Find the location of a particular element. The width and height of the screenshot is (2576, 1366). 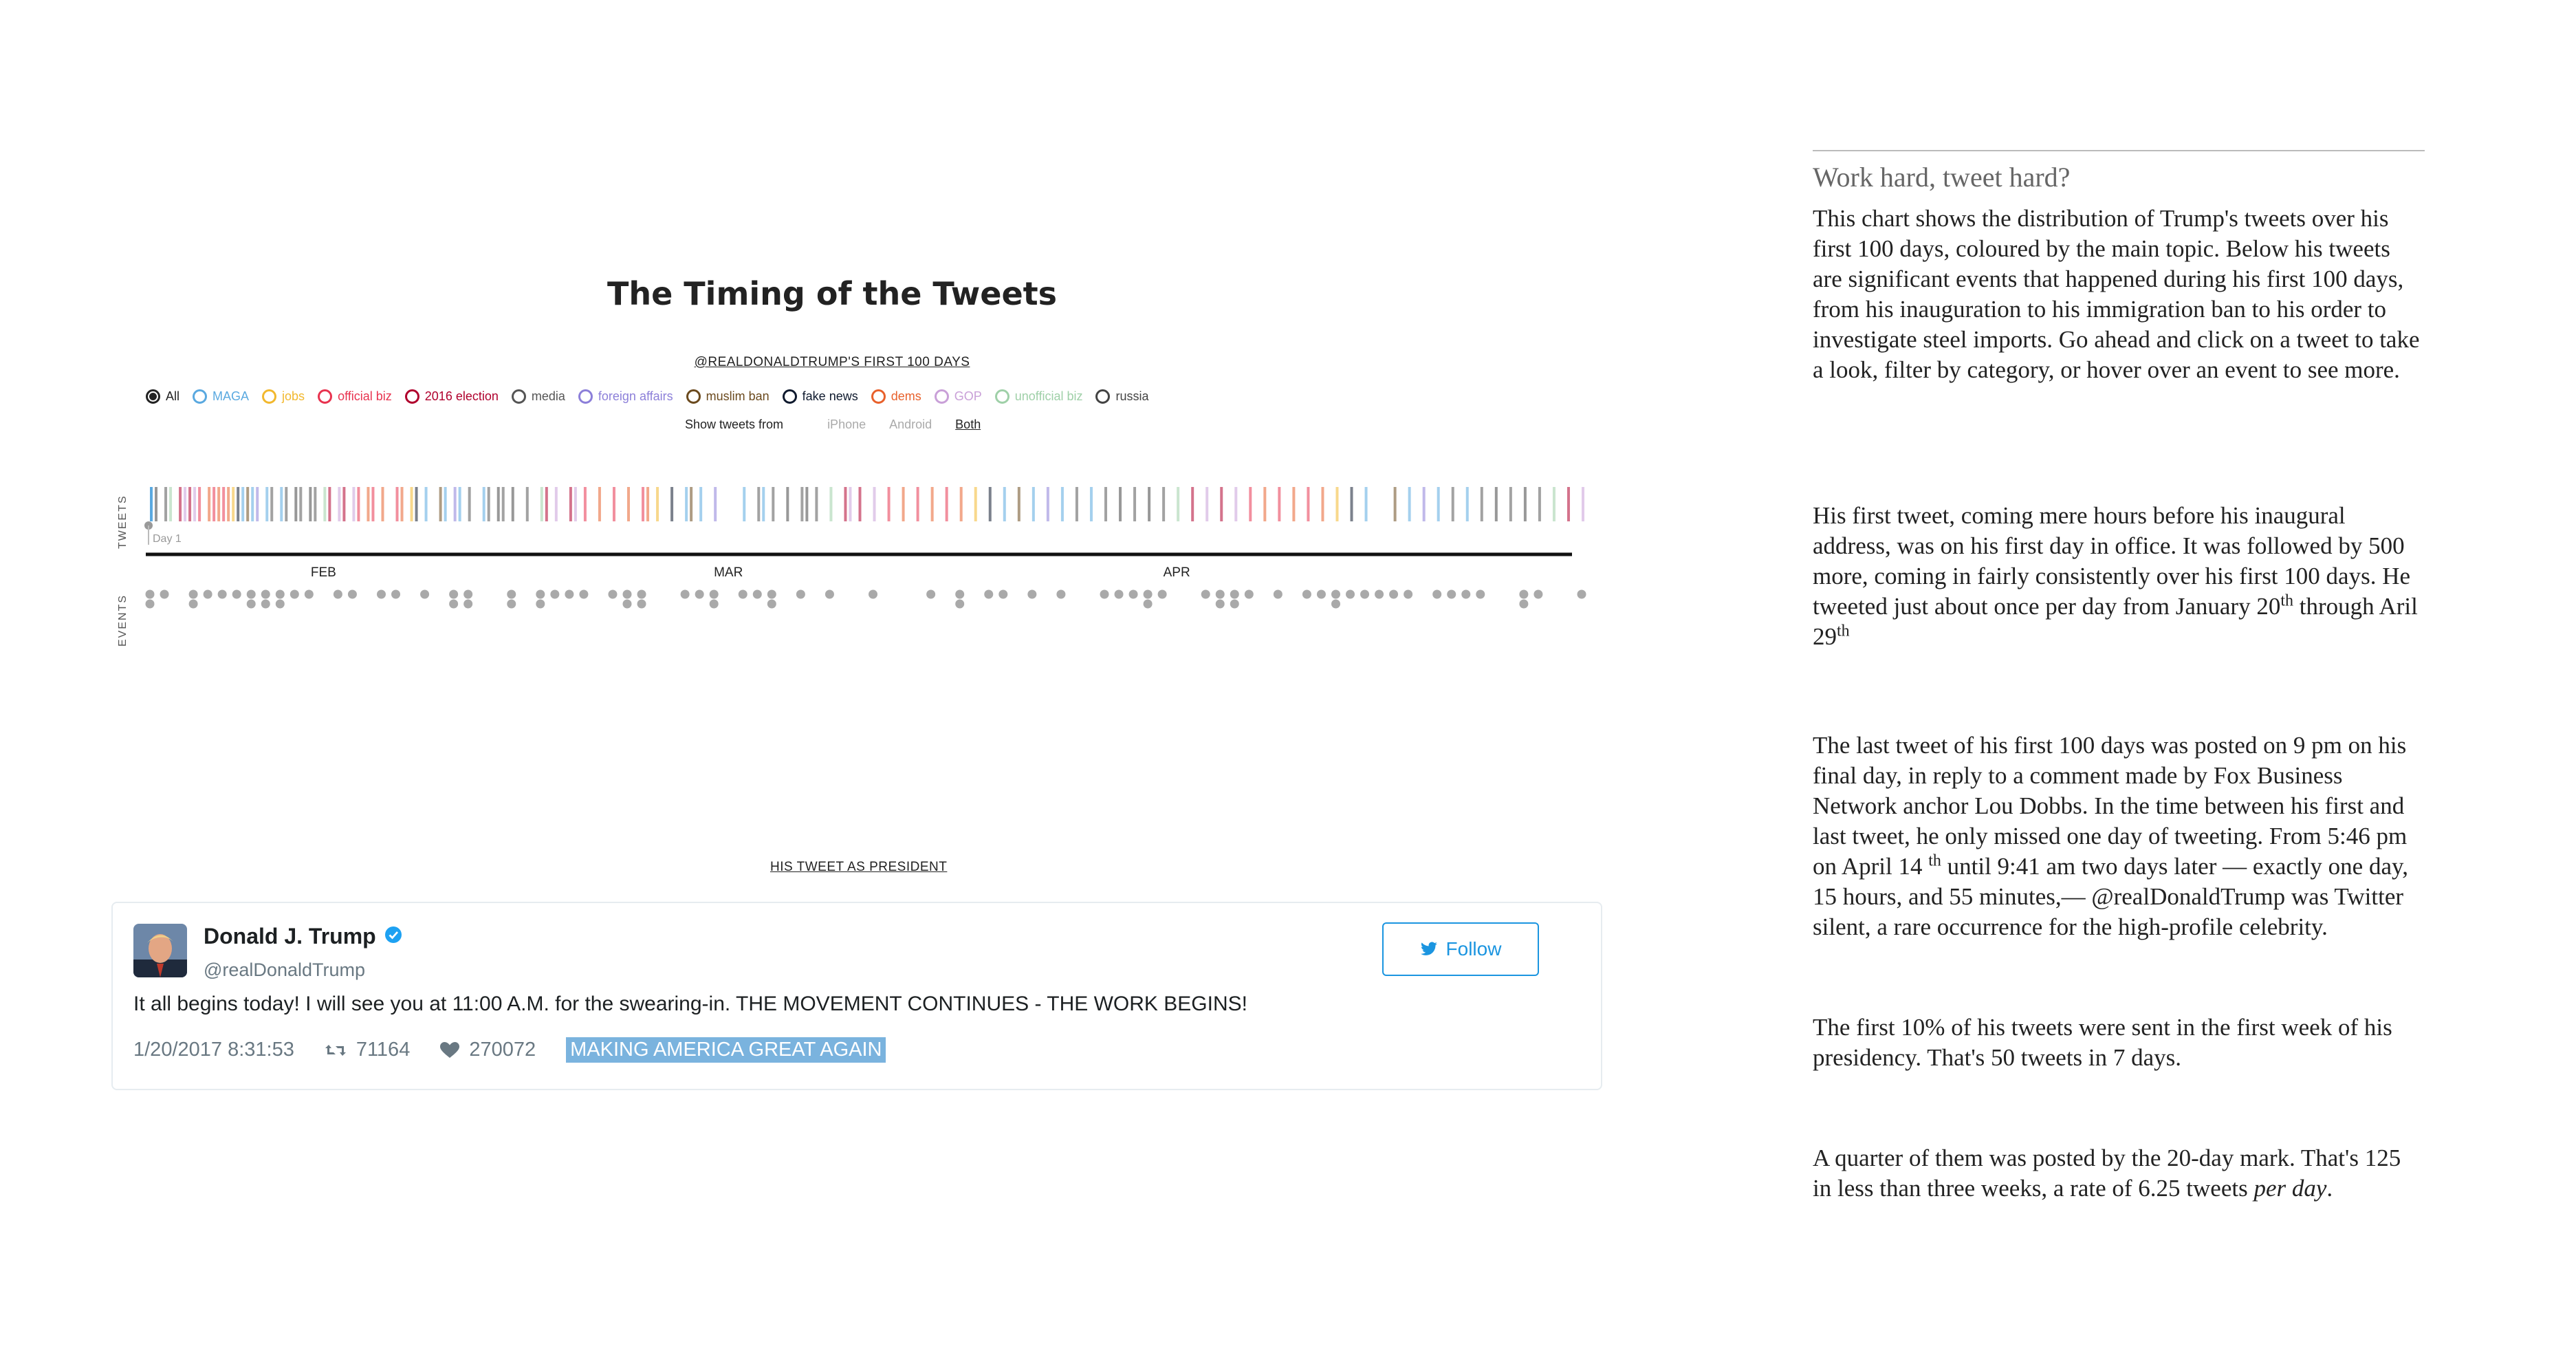

avatar is located at coordinates (160, 950).